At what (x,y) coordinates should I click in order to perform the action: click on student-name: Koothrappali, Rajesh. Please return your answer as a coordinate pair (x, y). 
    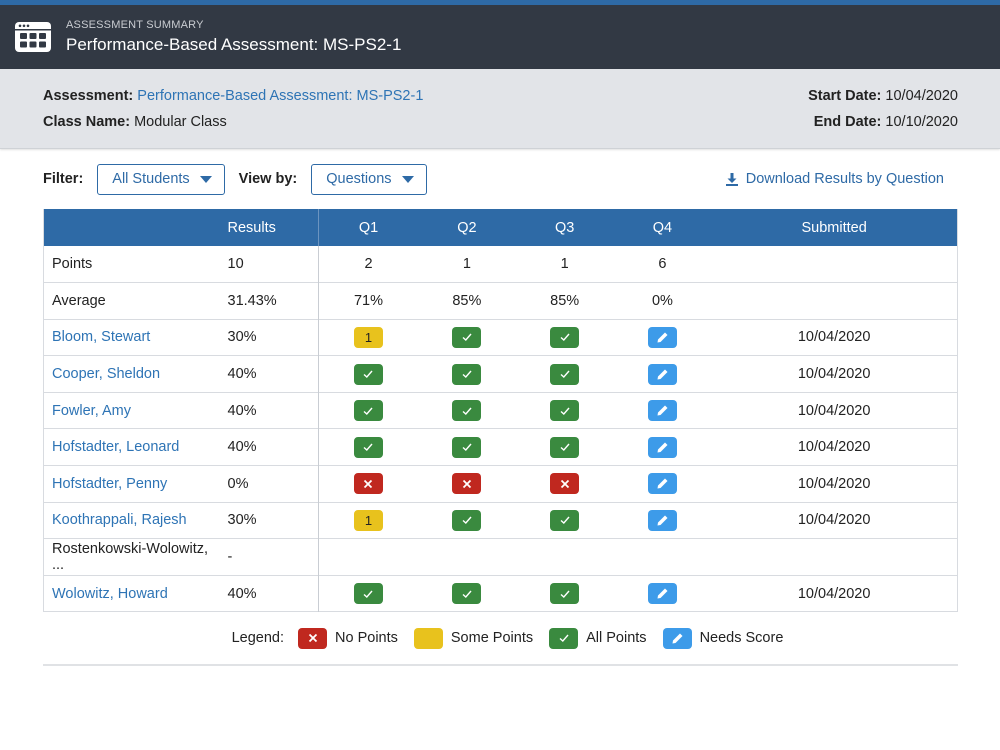
    Looking at the image, I should click on (119, 520).